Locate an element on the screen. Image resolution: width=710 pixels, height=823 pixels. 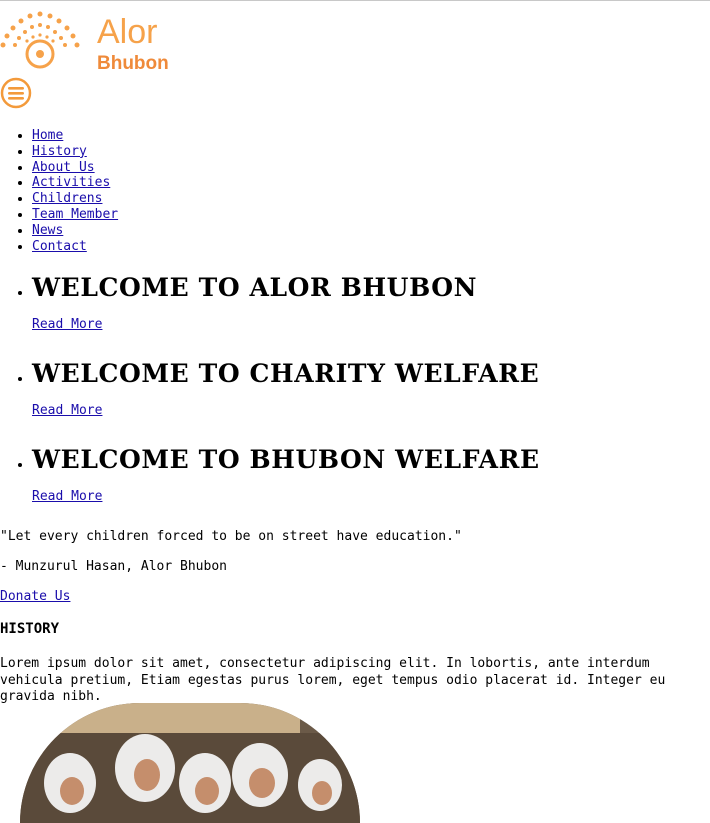
slide: WELCOME TO BHUBON WELFARE Read More is located at coordinates (286, 484).